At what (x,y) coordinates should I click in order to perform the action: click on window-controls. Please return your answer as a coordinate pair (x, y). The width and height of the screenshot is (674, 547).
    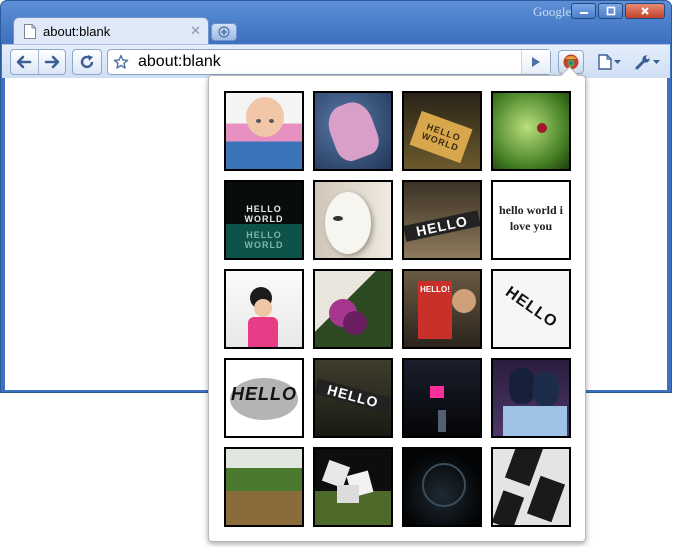
    Looking at the image, I should click on (618, 11).